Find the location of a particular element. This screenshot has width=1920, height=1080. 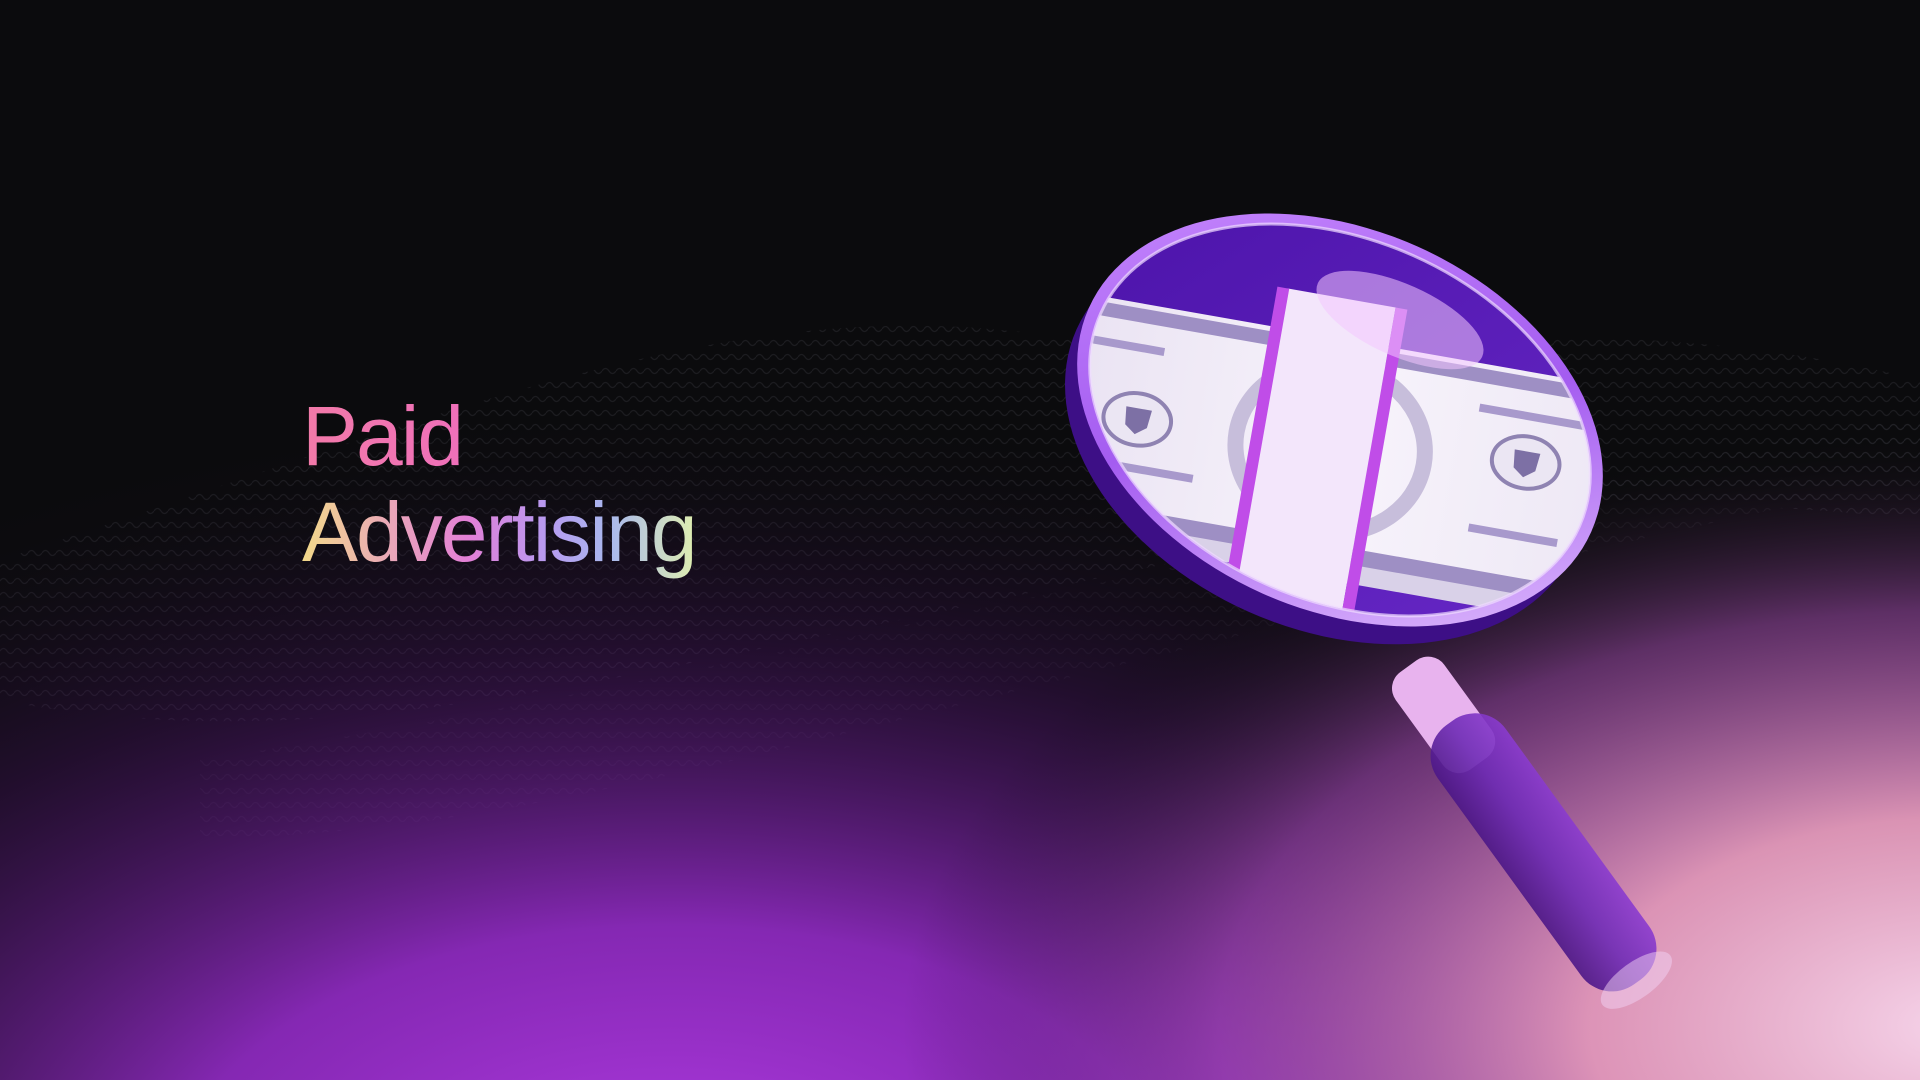

title-line-advertising: Advertising is located at coordinates (500, 532).